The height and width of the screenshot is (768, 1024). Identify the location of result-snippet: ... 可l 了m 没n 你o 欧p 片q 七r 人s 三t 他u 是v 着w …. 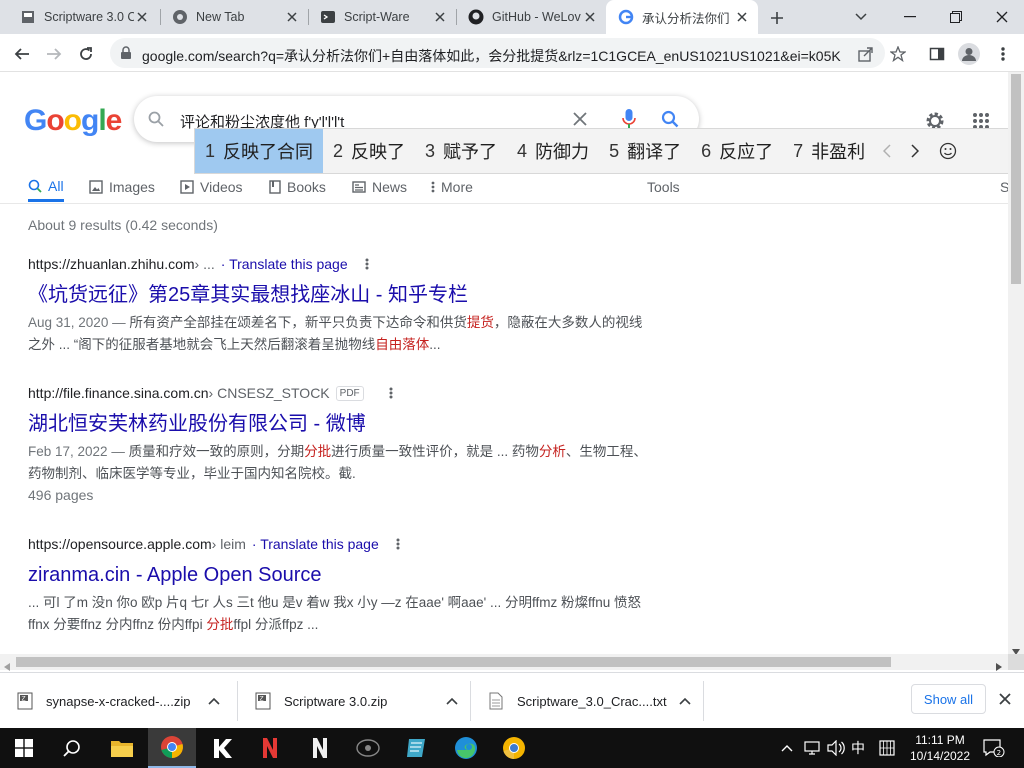
(335, 613).